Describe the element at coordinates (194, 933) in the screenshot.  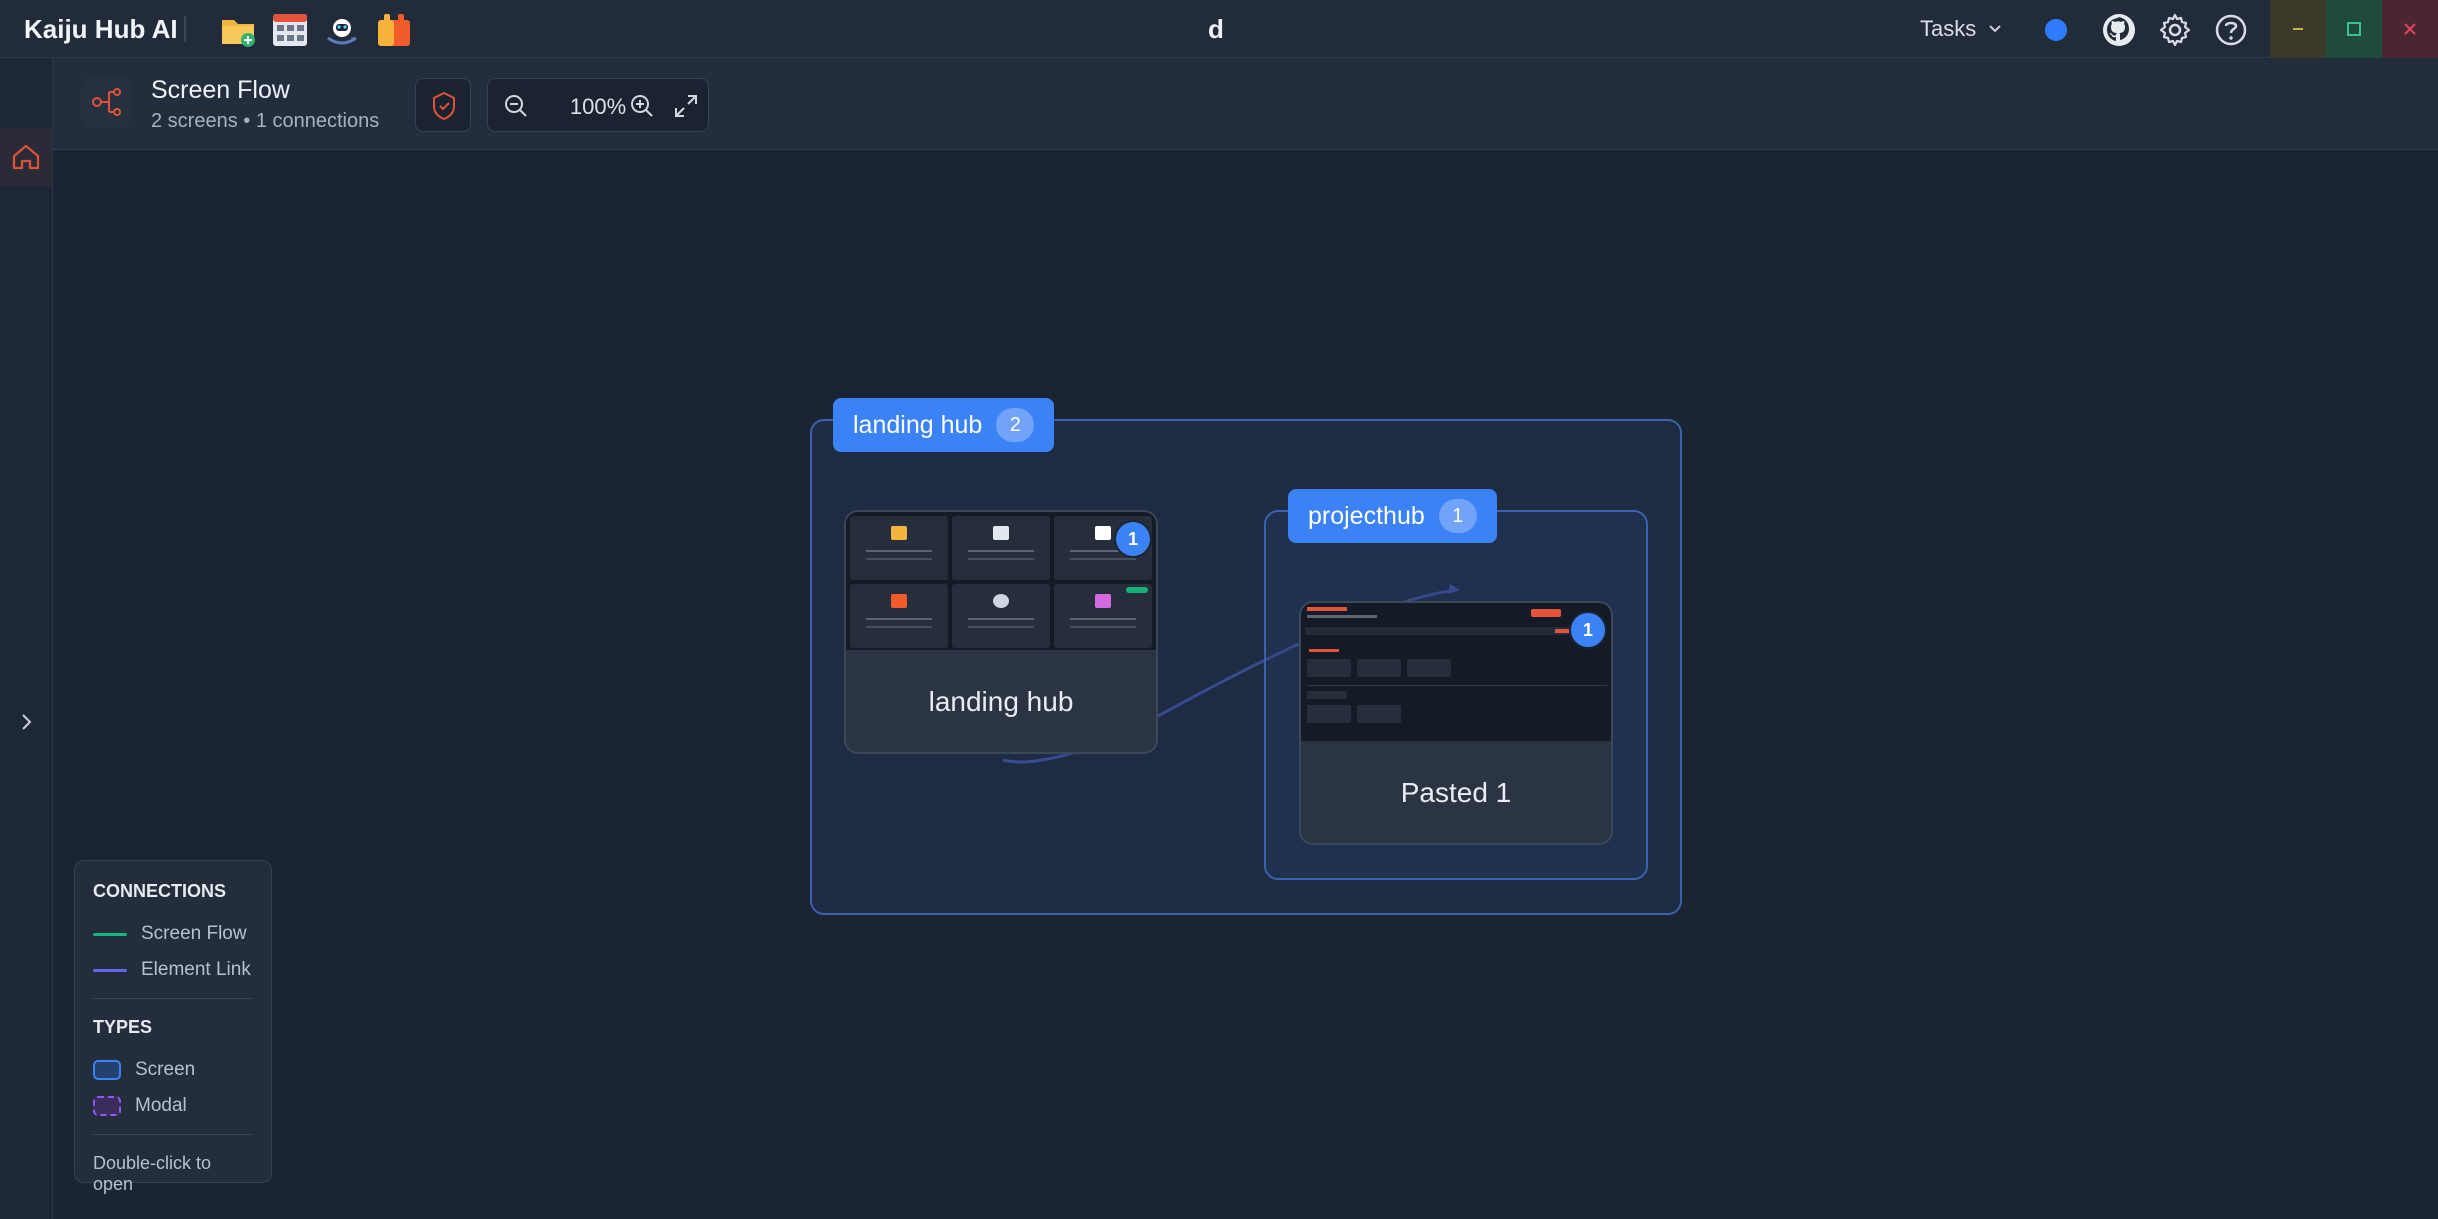
I see `legend-label: Screen Flow` at that location.